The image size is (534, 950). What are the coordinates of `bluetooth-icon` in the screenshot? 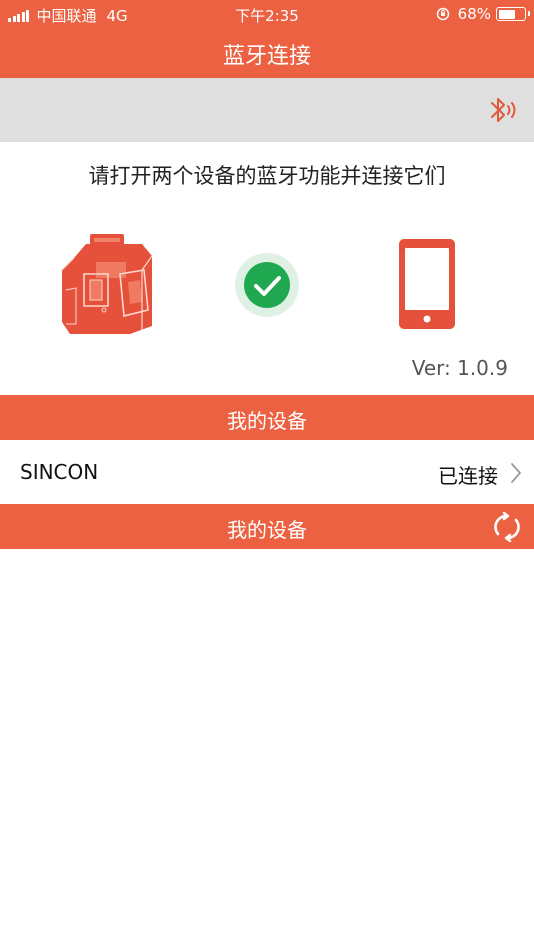 It's located at (501, 110).